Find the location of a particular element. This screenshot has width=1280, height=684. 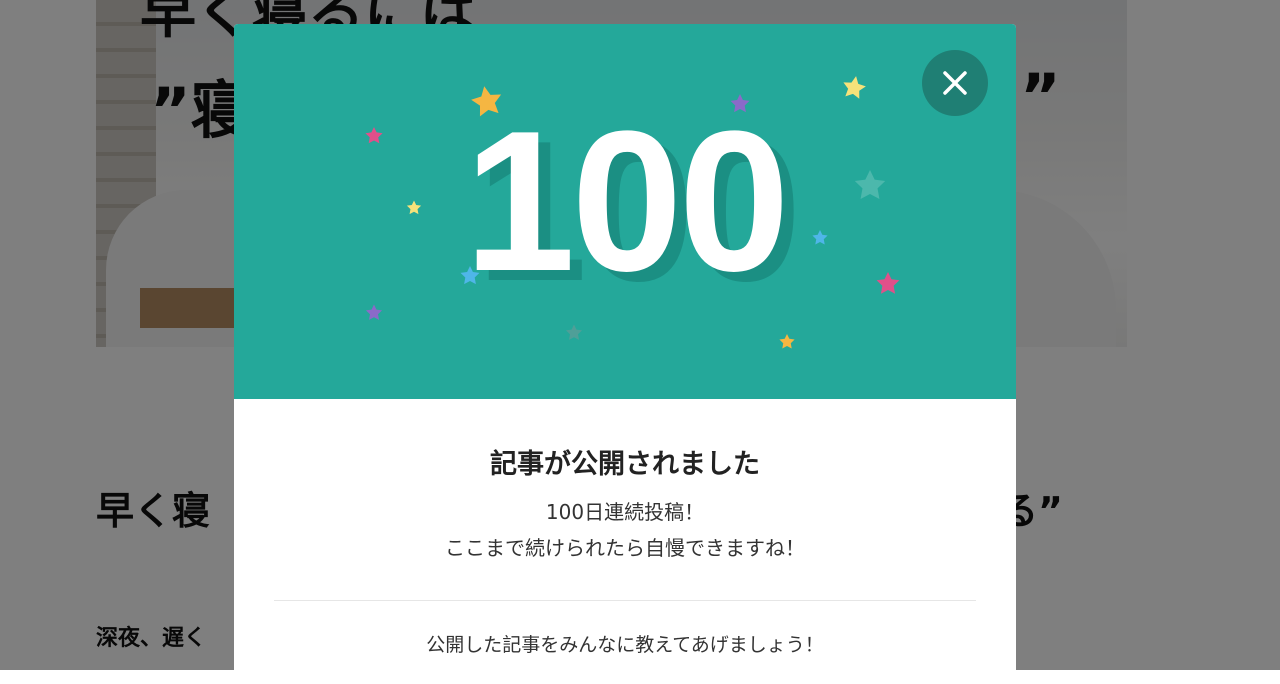

close-button is located at coordinates (955, 83).